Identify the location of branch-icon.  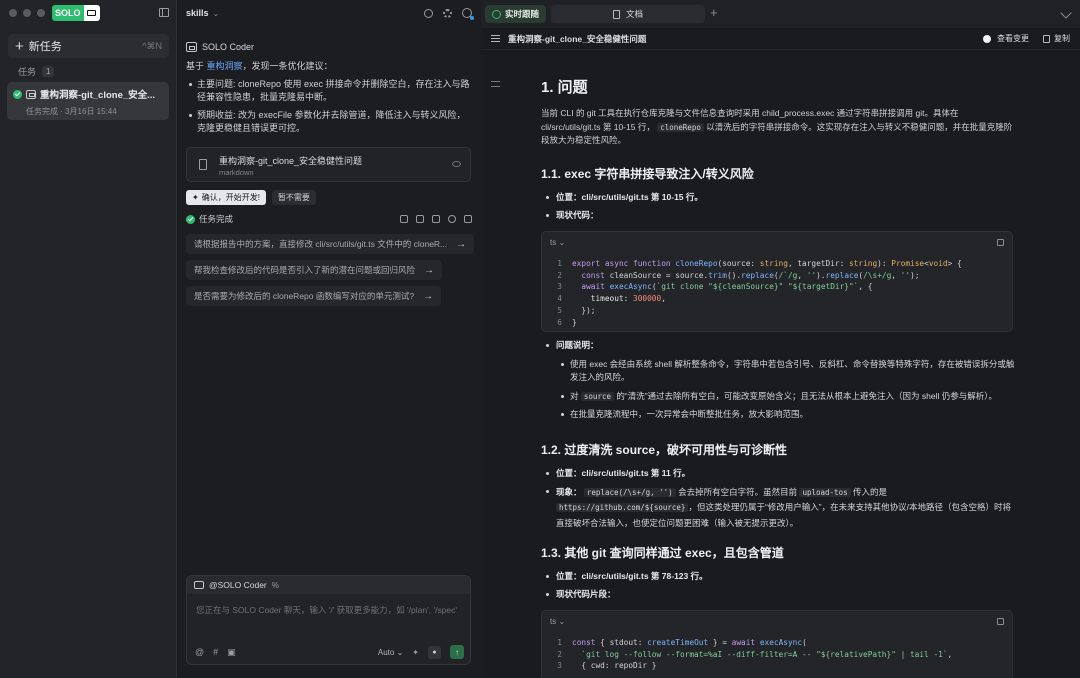
(468, 219).